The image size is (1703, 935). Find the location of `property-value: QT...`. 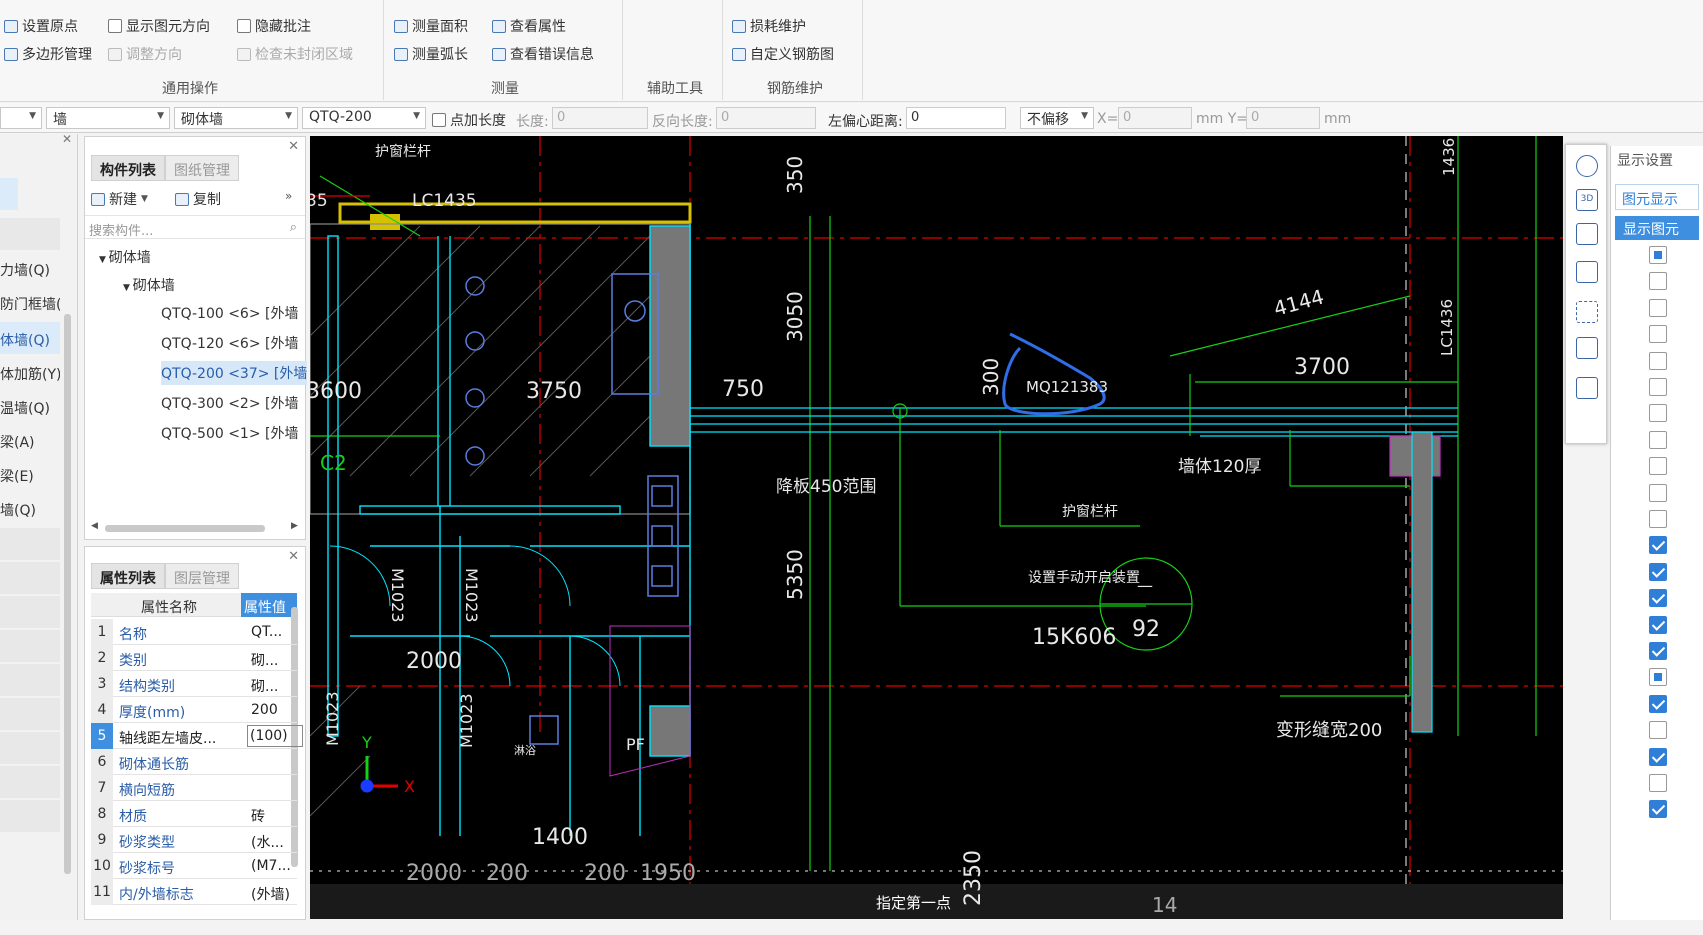

property-value: QT... is located at coordinates (279, 632).